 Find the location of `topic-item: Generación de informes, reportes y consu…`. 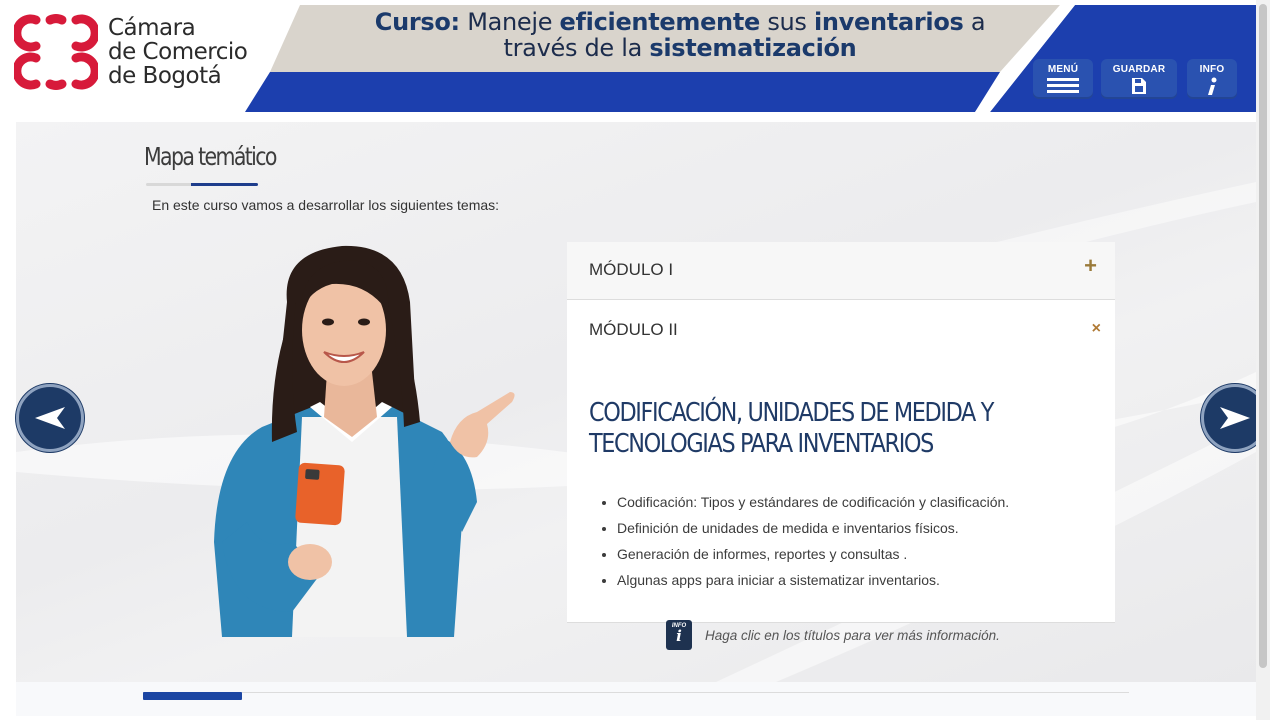

topic-item: Generación de informes, reportes y consu… is located at coordinates (855, 554).